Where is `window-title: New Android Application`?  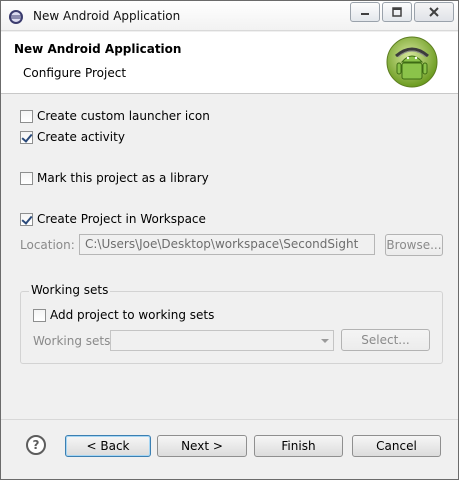 window-title: New Android Application is located at coordinates (107, 16).